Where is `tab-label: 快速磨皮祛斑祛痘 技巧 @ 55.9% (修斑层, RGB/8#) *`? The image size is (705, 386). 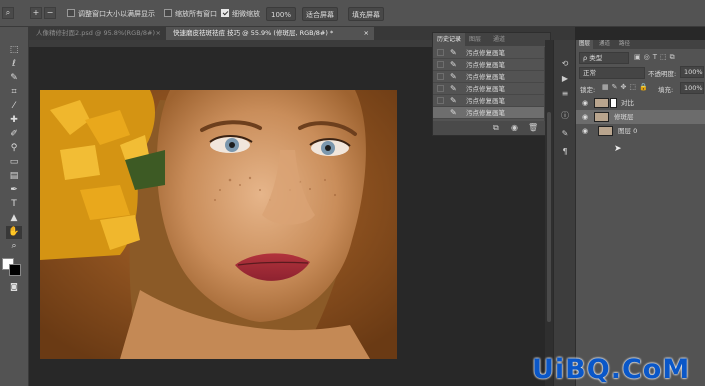 tab-label: 快速磨皮祛斑祛痘 技巧 @ 55.9% (修斑层, RGB/8#) * is located at coordinates (253, 33).